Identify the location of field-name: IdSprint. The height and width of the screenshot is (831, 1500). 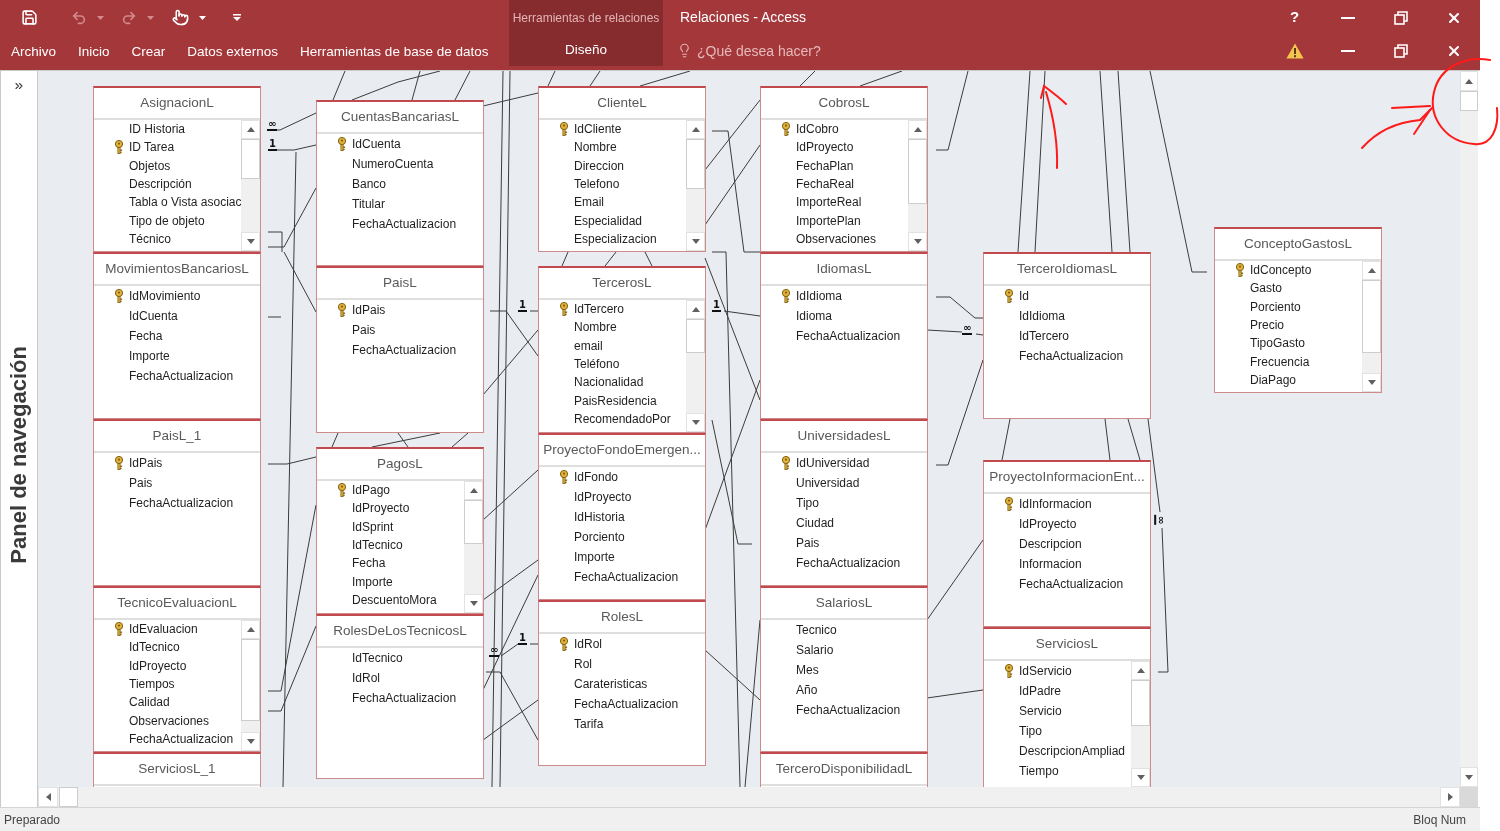
(373, 526).